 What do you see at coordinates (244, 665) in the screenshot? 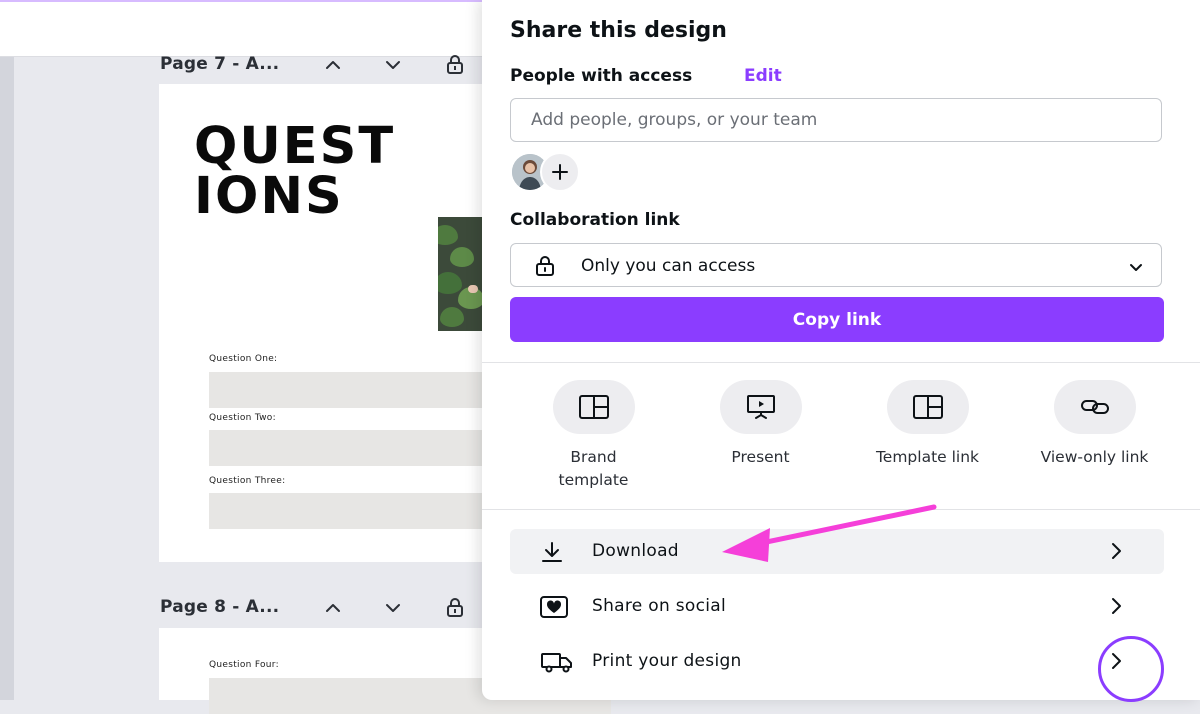
I see `question-label: Question Four:` at bounding box center [244, 665].